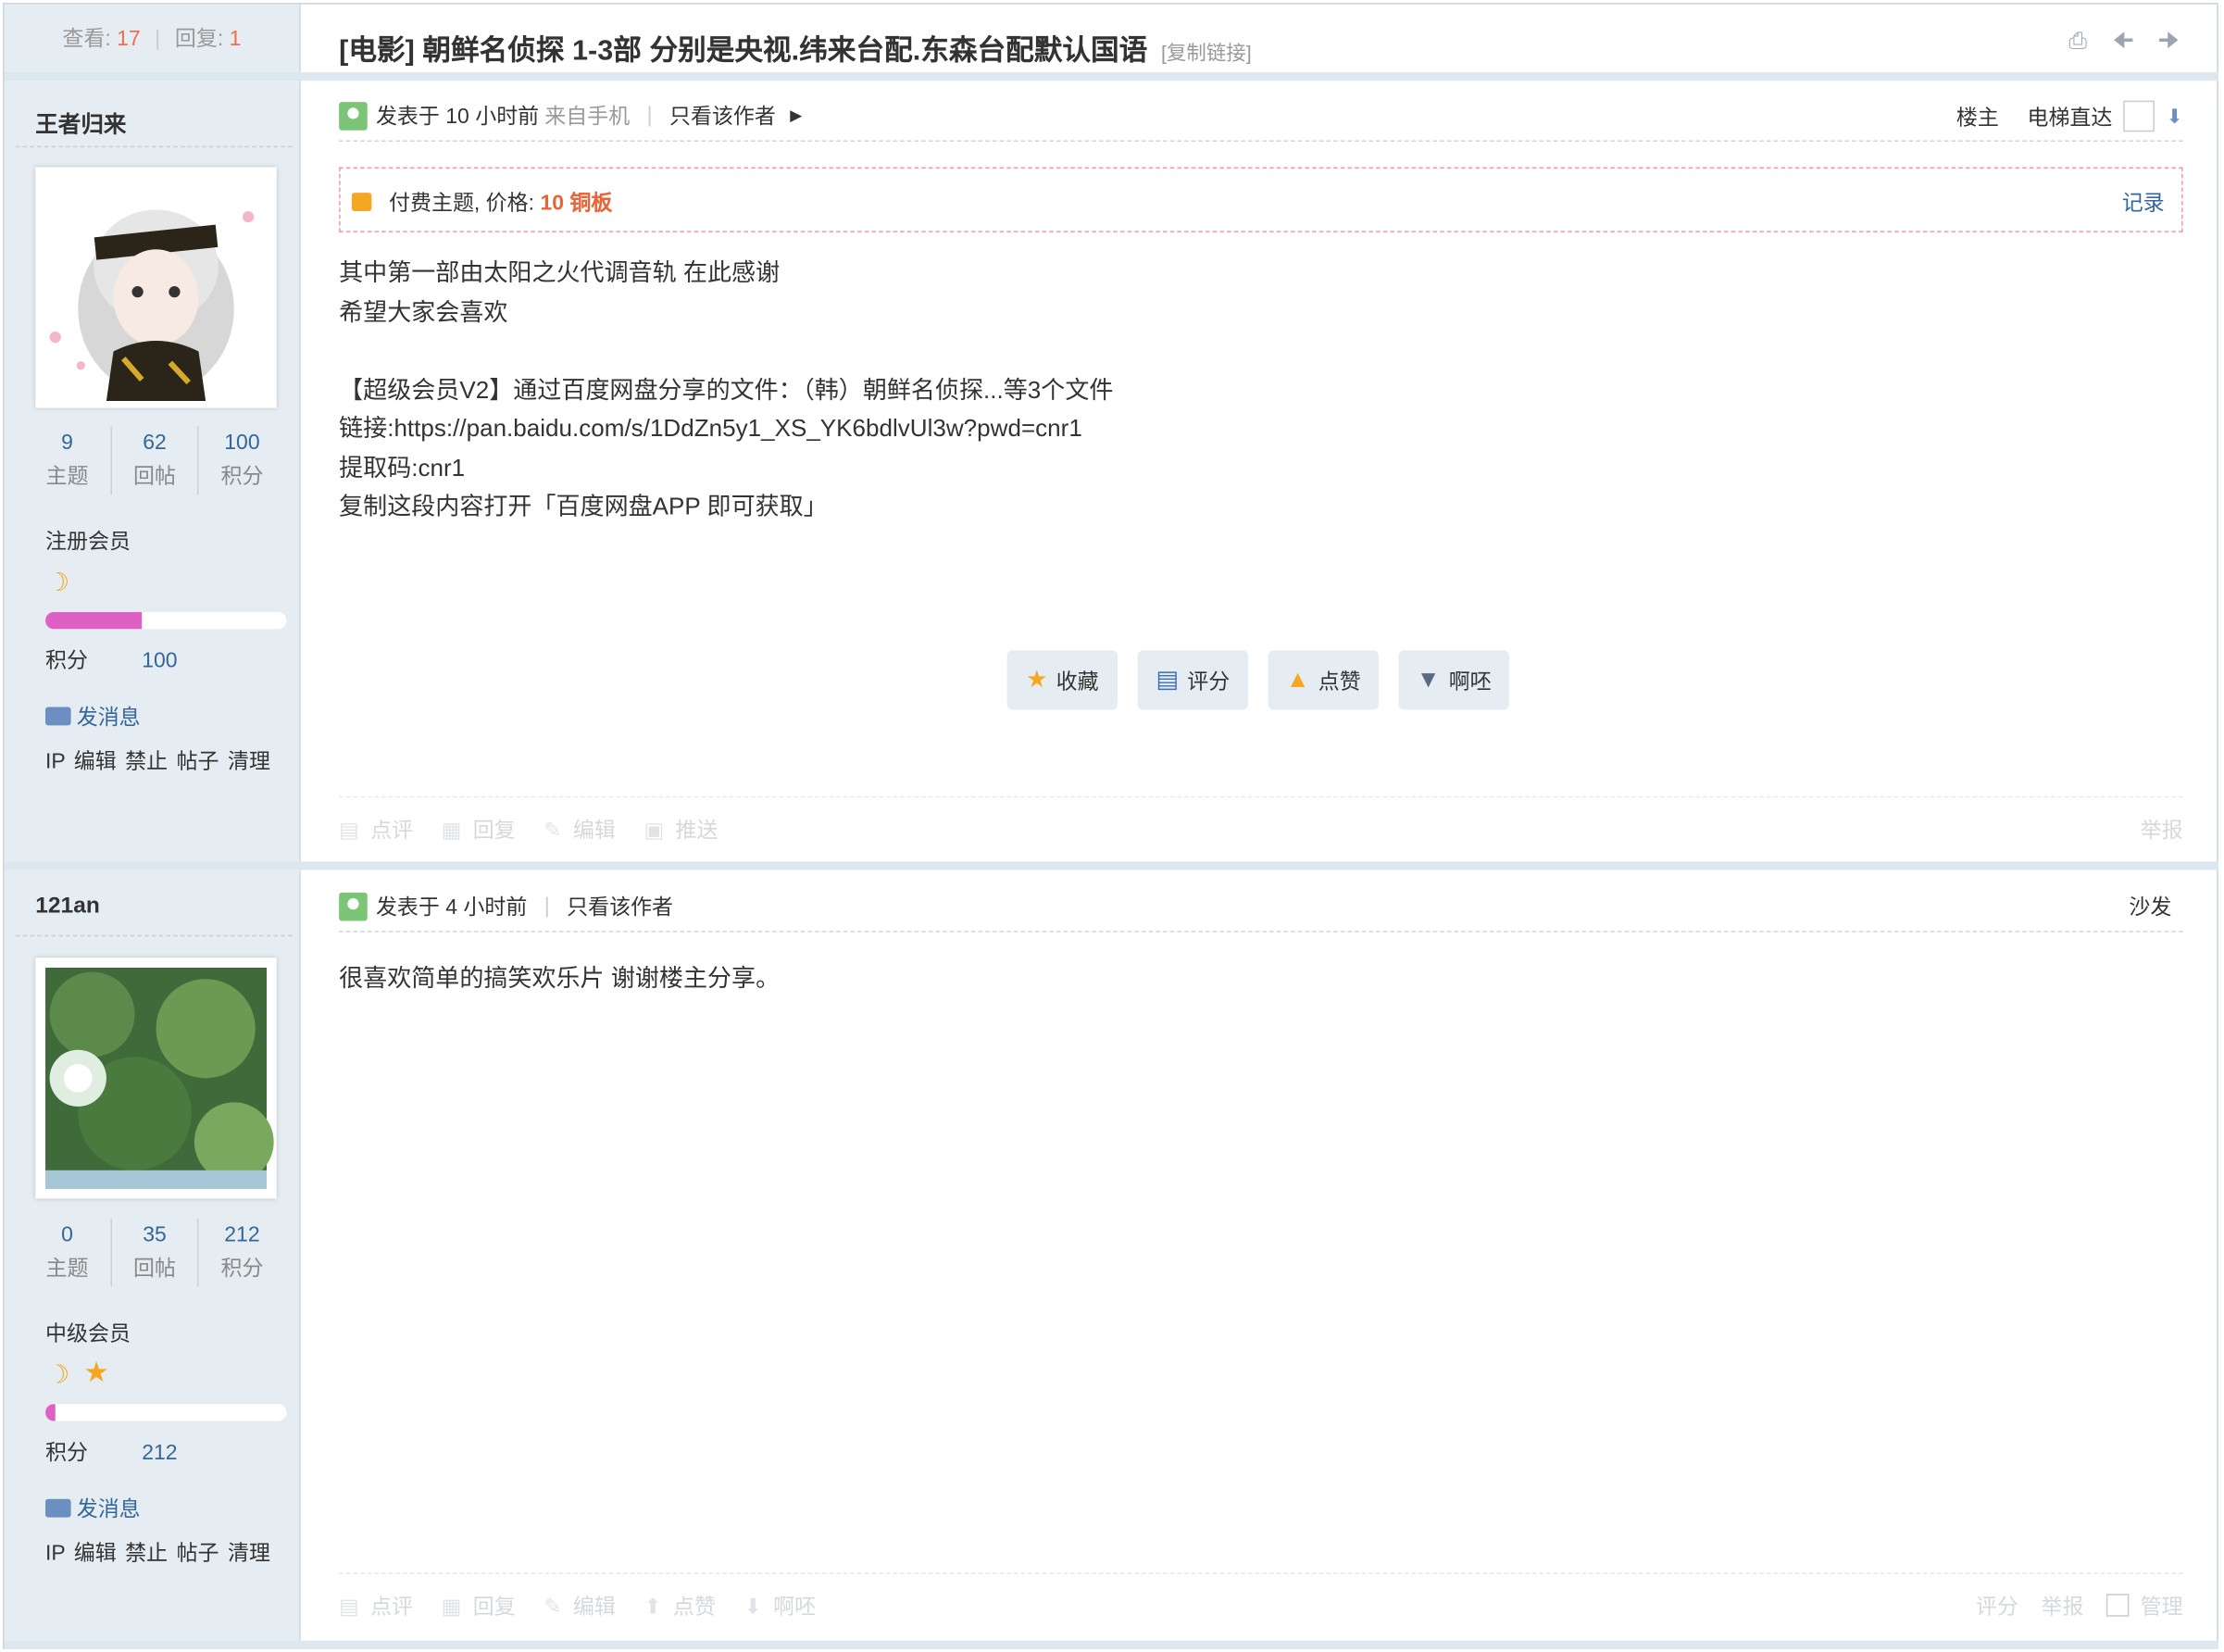 The height and width of the screenshot is (1652, 2224). I want to click on arrow-up-icon: ⬆, so click(652, 1607).